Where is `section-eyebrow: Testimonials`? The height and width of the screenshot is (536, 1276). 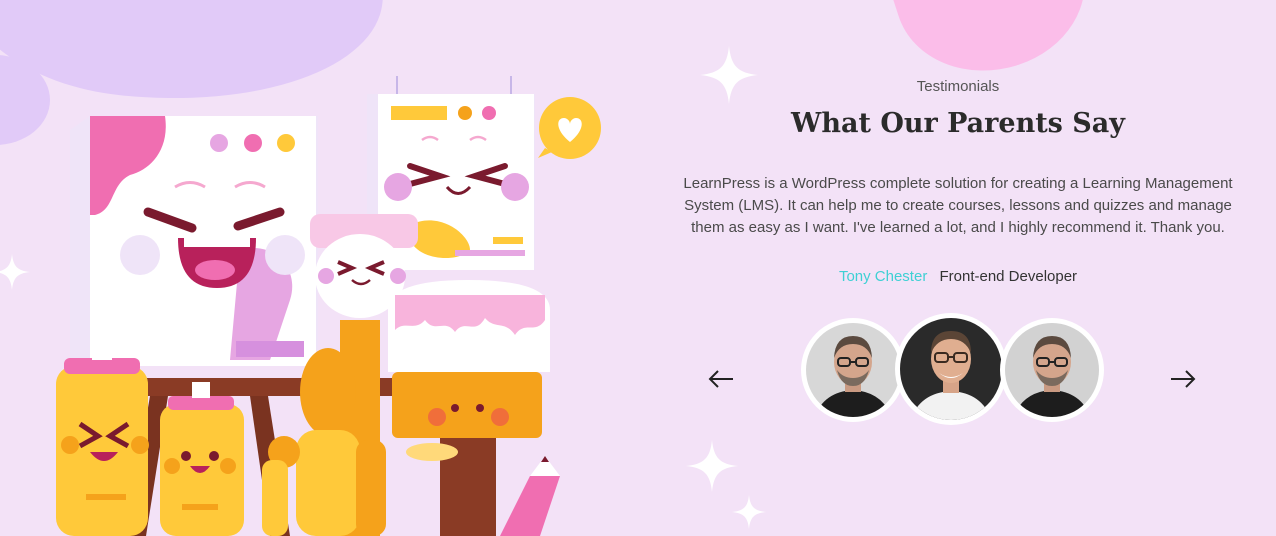 section-eyebrow: Testimonials is located at coordinates (958, 86).